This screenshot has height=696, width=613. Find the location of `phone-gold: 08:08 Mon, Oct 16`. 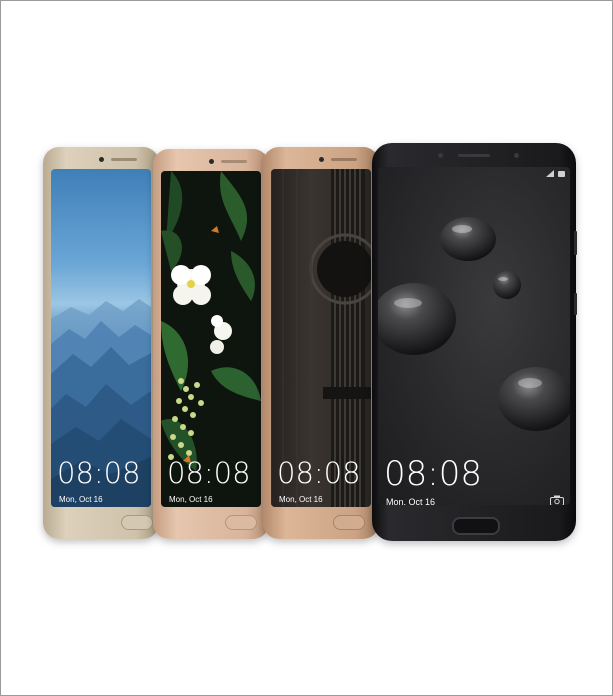

phone-gold: 08:08 Mon, Oct 16 is located at coordinates (101, 343).